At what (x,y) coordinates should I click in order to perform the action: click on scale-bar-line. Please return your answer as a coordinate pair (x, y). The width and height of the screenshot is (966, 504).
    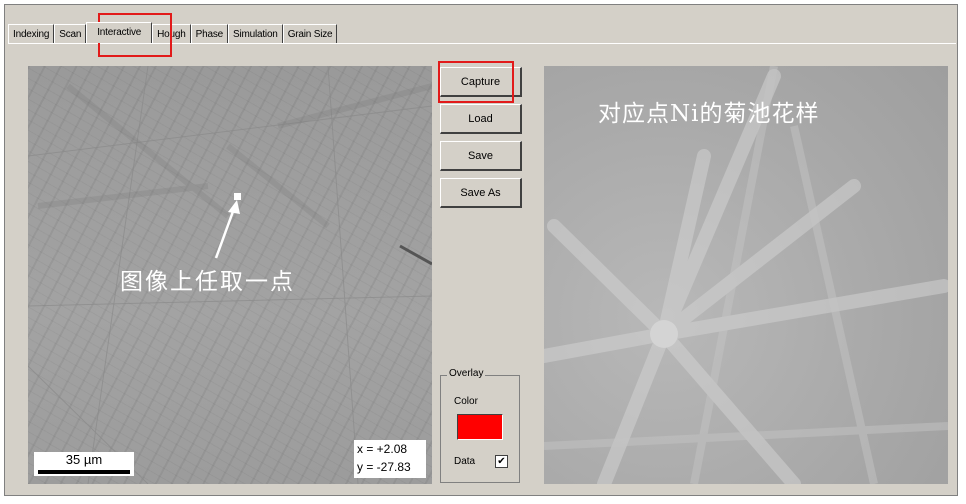
    Looking at the image, I should click on (84, 472).